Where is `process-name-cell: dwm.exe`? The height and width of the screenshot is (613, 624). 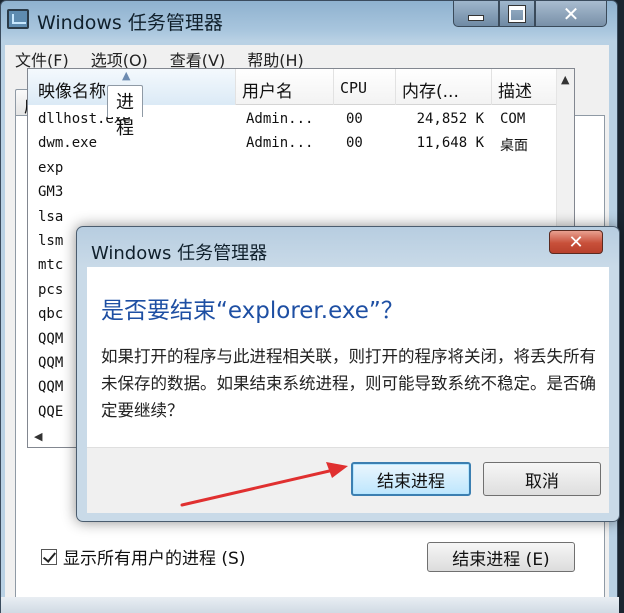 process-name-cell: dwm.exe is located at coordinates (68, 143).